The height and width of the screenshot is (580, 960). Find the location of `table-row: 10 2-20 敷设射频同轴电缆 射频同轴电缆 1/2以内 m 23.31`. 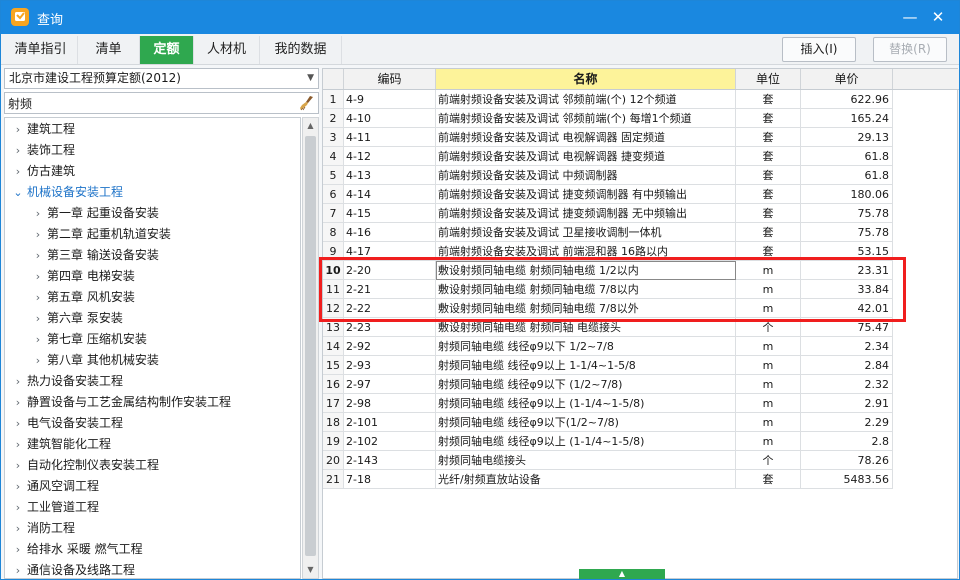

table-row: 10 2-20 敷设射频同轴电缆 射频同轴电缆 1/2以内 m 23.31 is located at coordinates (608, 270).